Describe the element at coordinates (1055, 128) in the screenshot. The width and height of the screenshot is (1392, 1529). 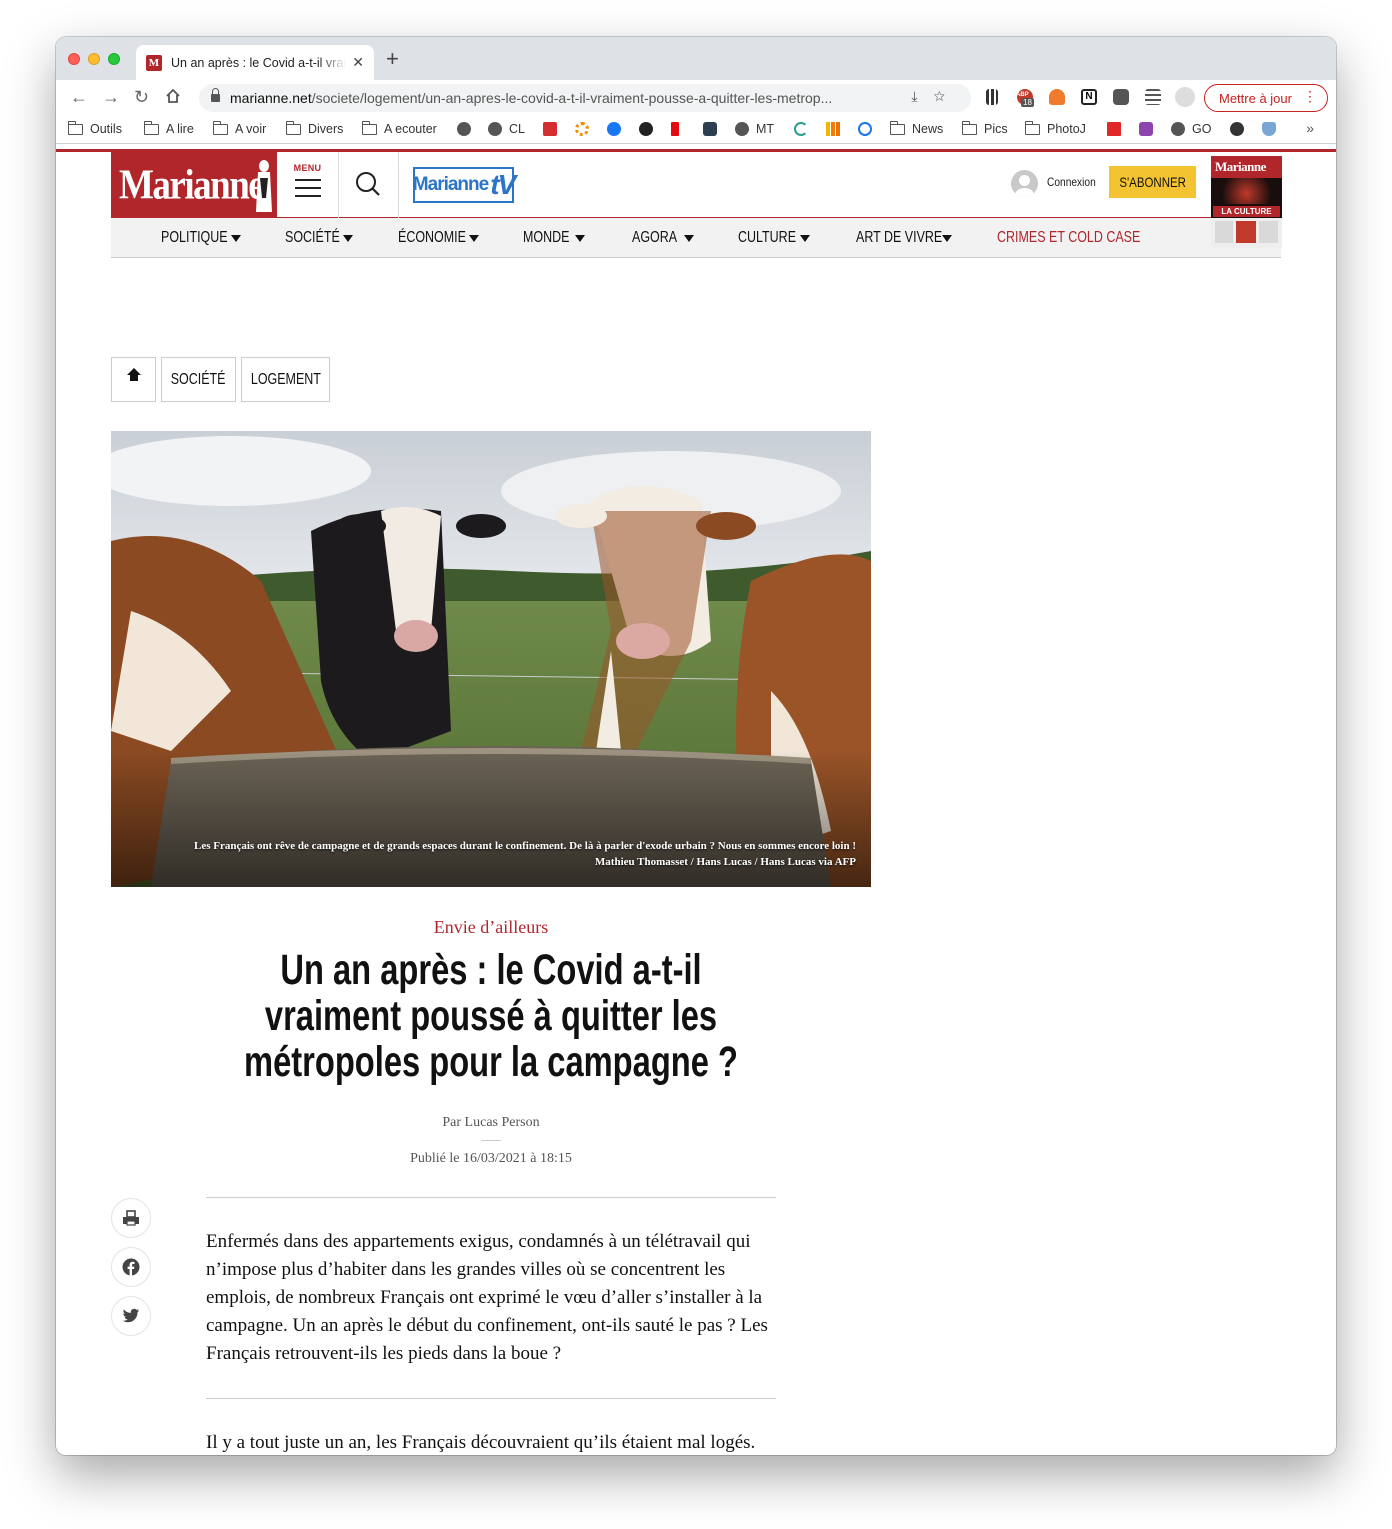
I see `bookmark-folder: PhotoJ` at that location.